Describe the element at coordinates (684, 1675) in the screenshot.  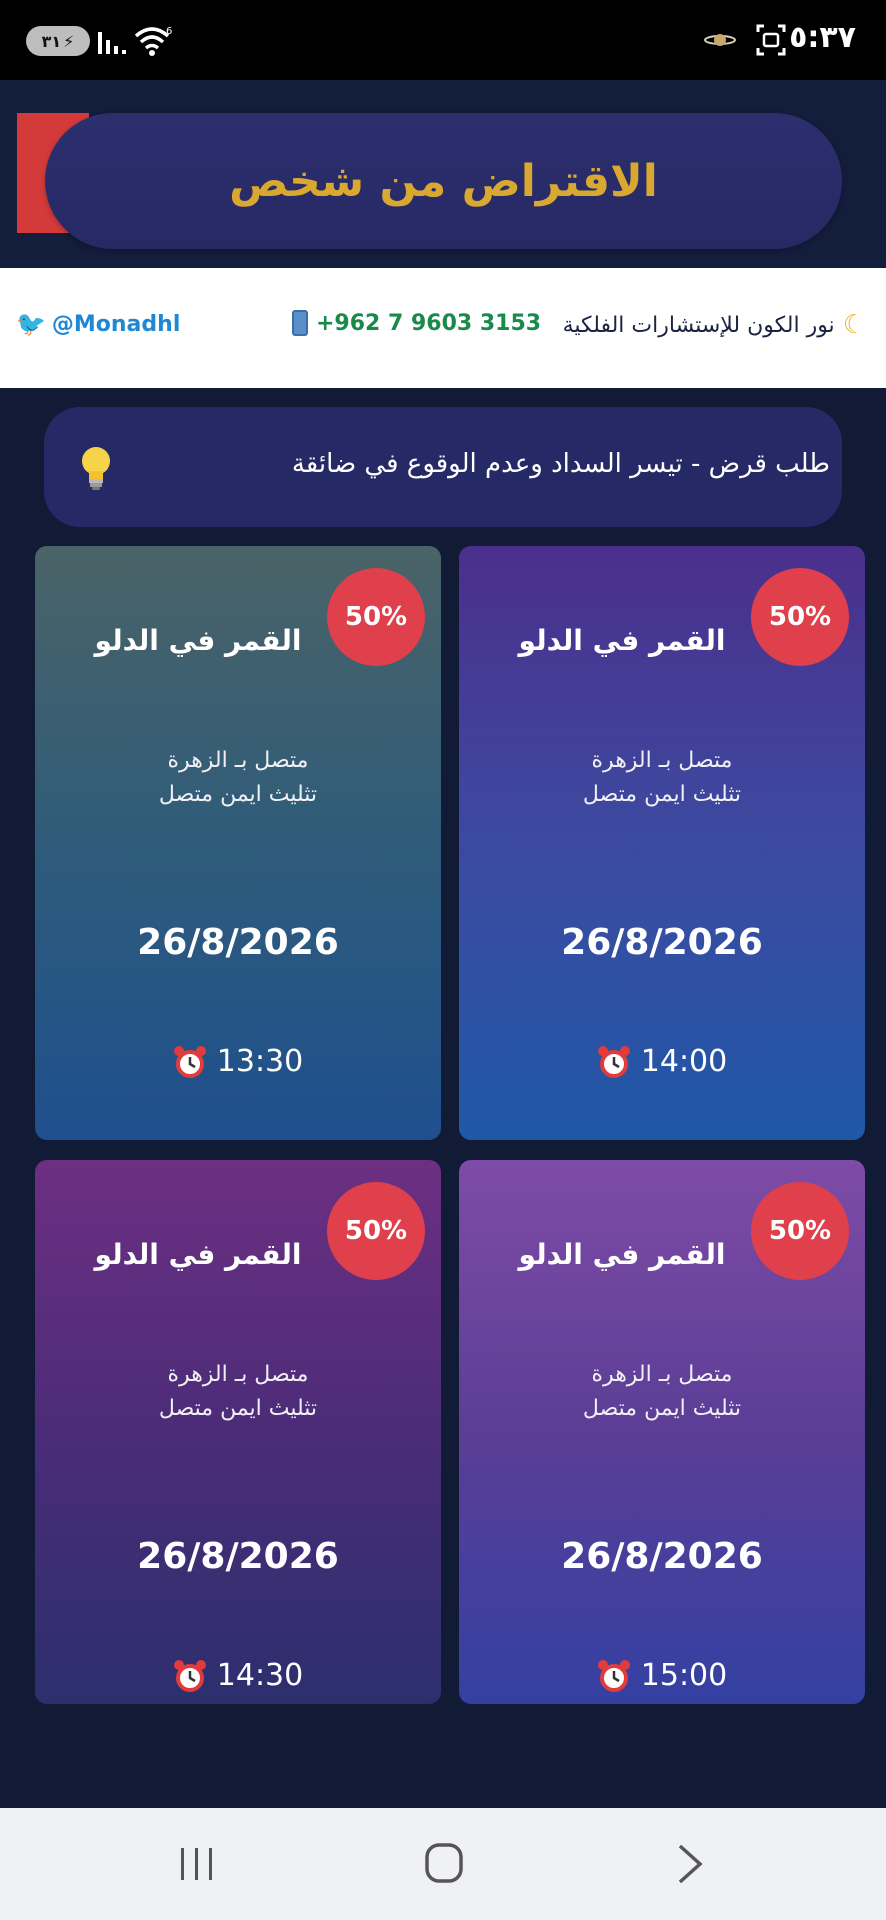
I see `card-time: 15:00` at that location.